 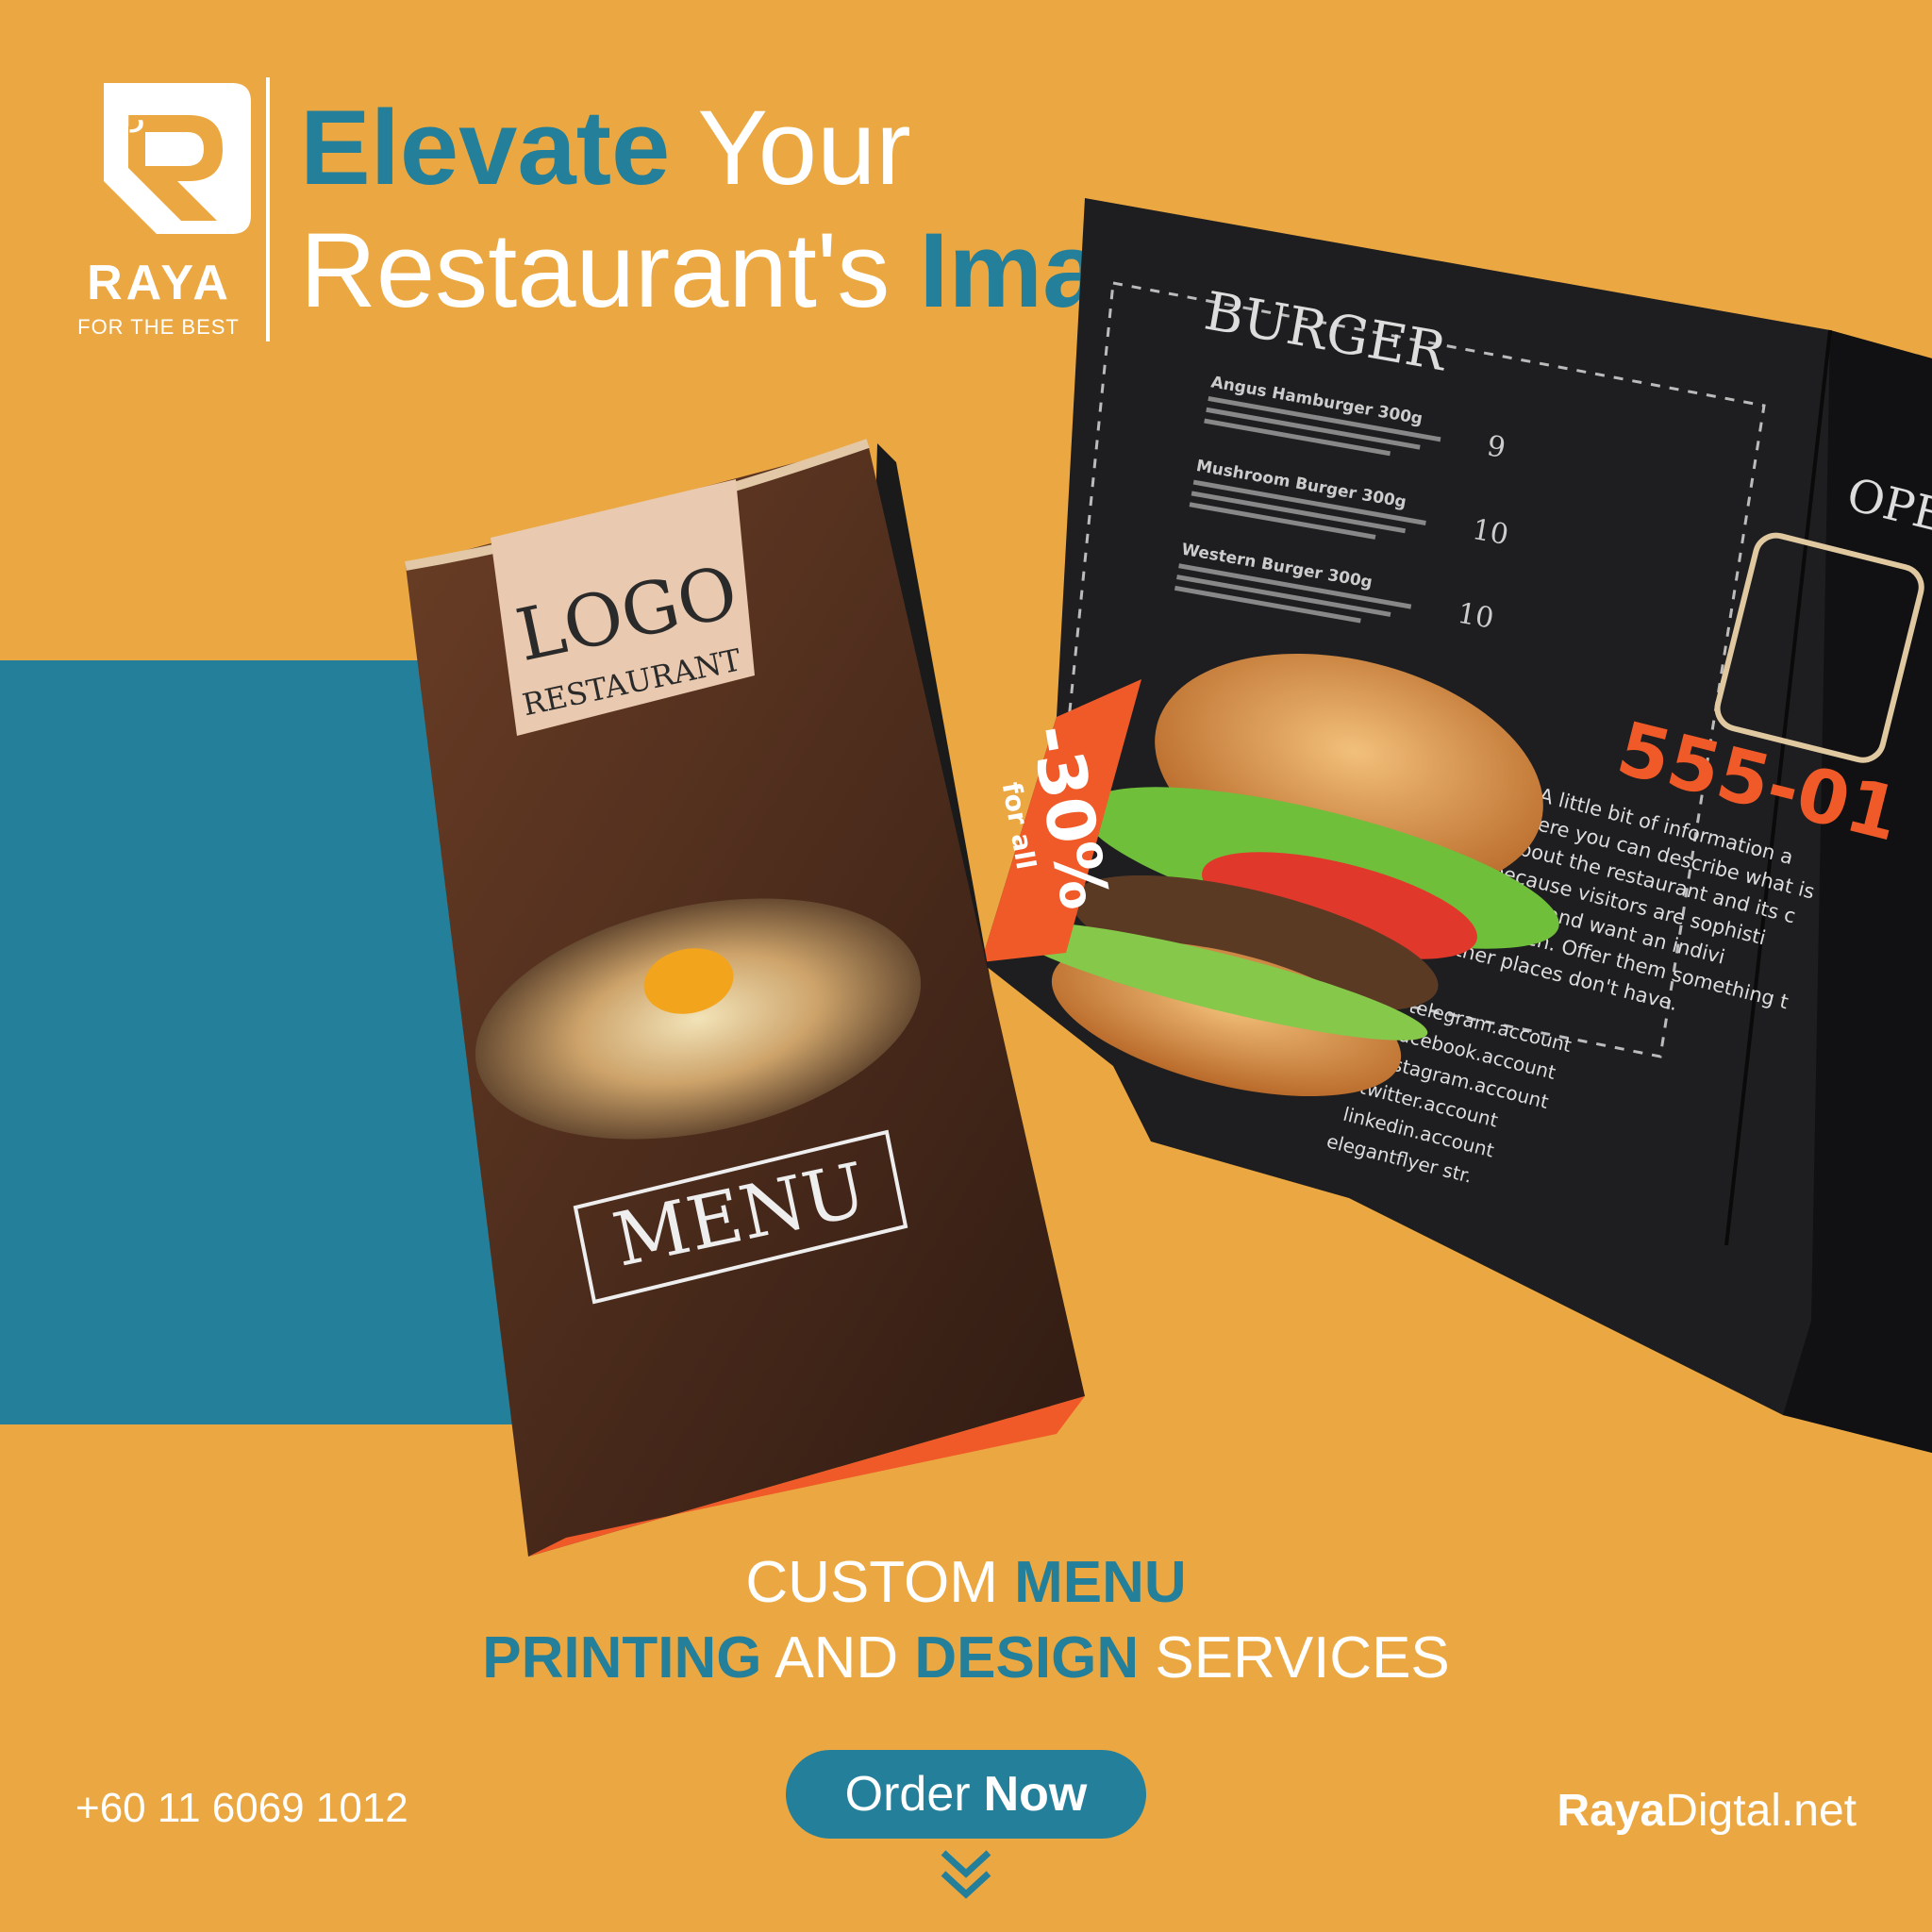 What do you see at coordinates (1035, 1795) in the screenshot?
I see `order-label-strong: Now` at bounding box center [1035, 1795].